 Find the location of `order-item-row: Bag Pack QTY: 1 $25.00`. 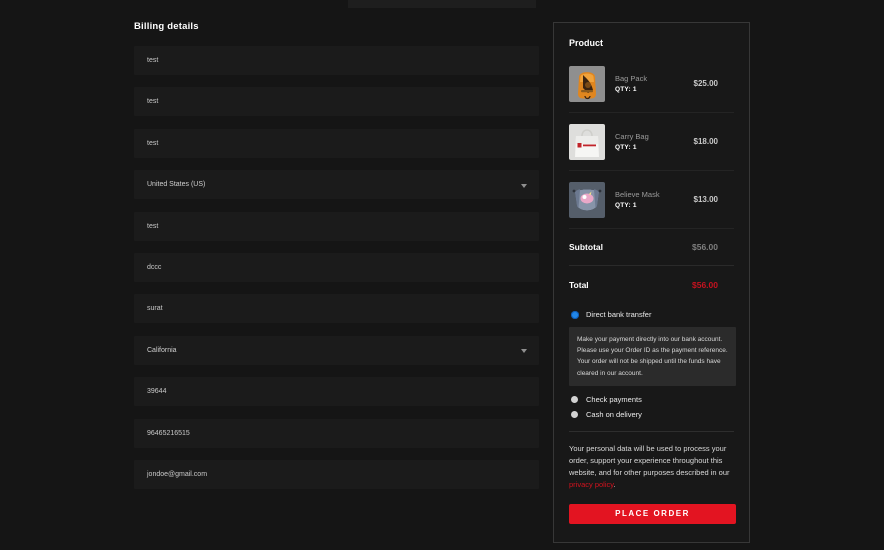

order-item-row: Bag Pack QTY: 1 $25.00 is located at coordinates (651, 84).